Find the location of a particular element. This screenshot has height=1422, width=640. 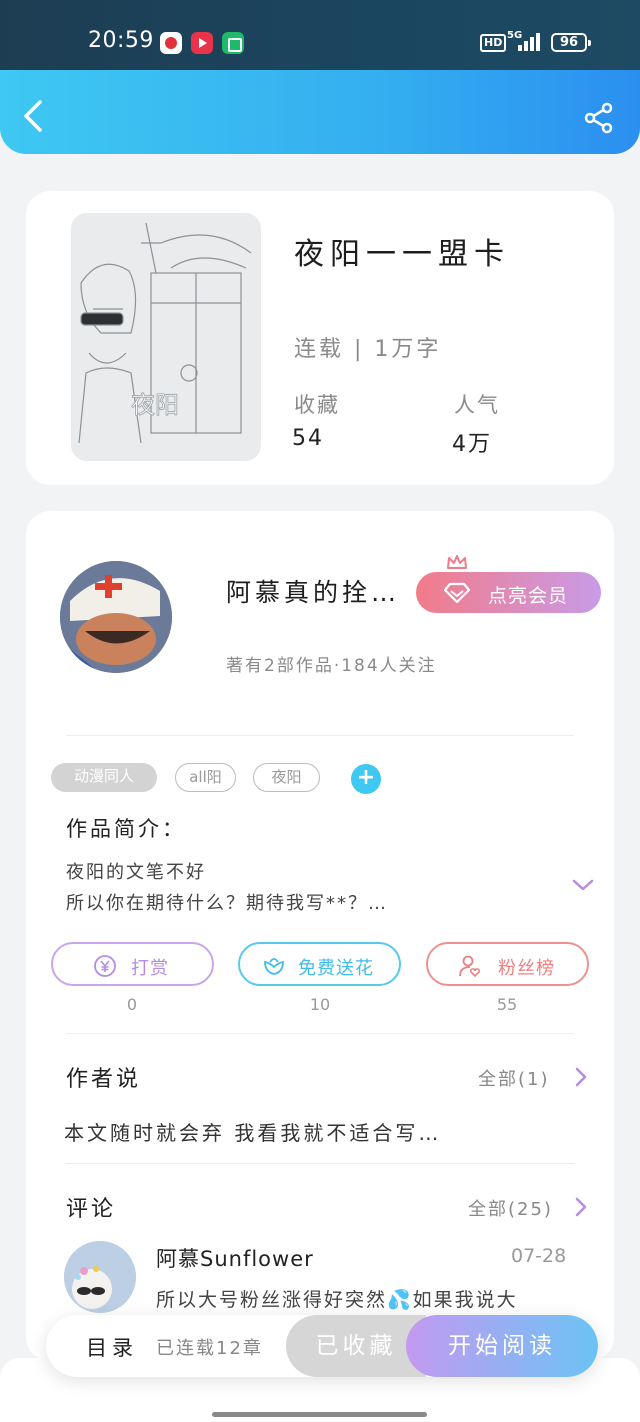

back-button is located at coordinates (35, 116).